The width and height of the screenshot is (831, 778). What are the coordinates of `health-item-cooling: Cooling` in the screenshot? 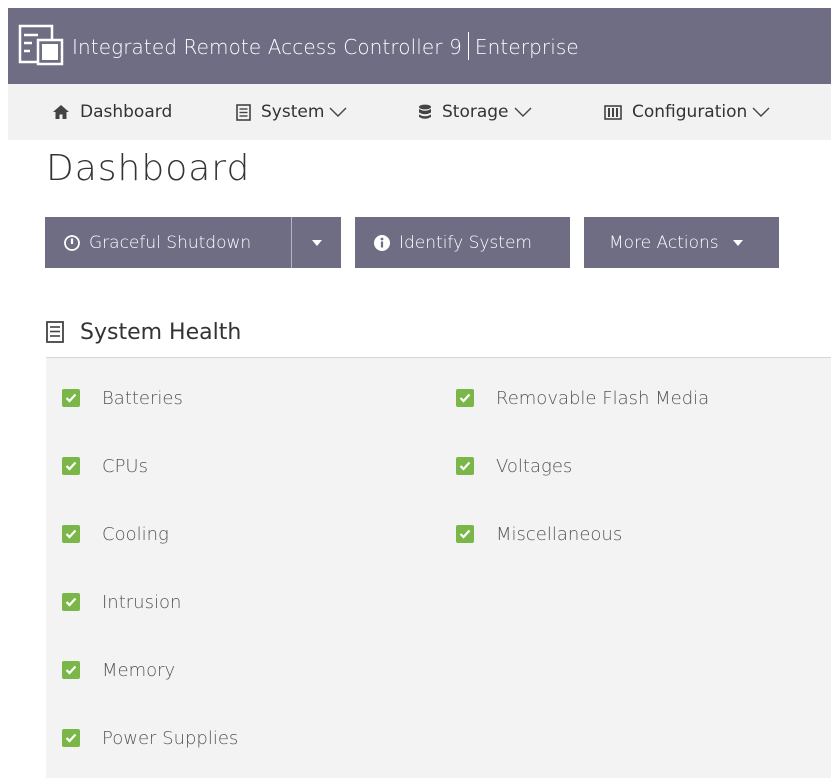 It's located at (115, 534).